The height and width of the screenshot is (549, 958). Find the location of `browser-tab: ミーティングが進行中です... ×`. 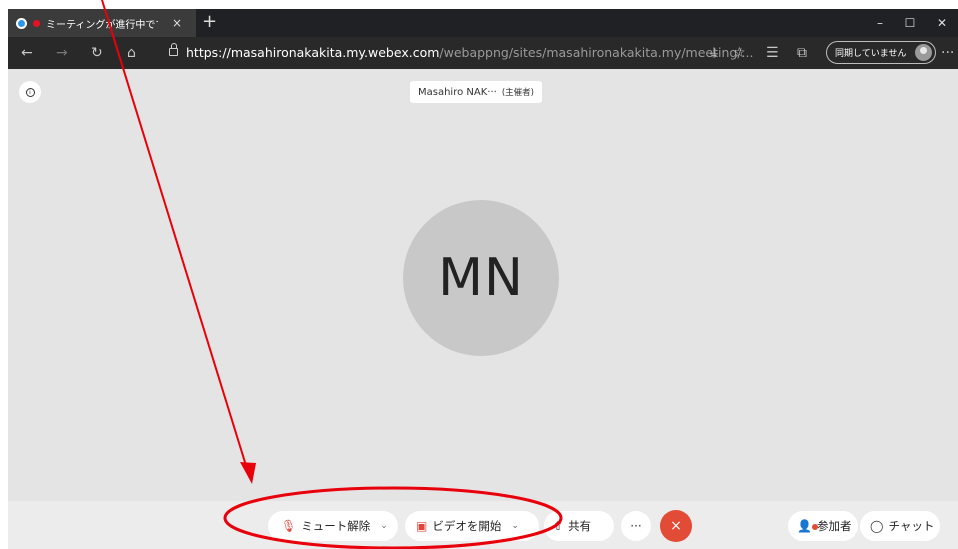

browser-tab: ミーティングが進行中です... × is located at coordinates (102, 23).